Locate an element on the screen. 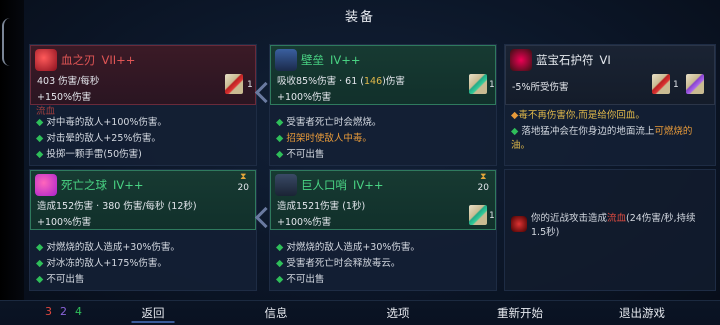 This screenshot has width=720, height=325. left-bracket is located at coordinates (7, 42).